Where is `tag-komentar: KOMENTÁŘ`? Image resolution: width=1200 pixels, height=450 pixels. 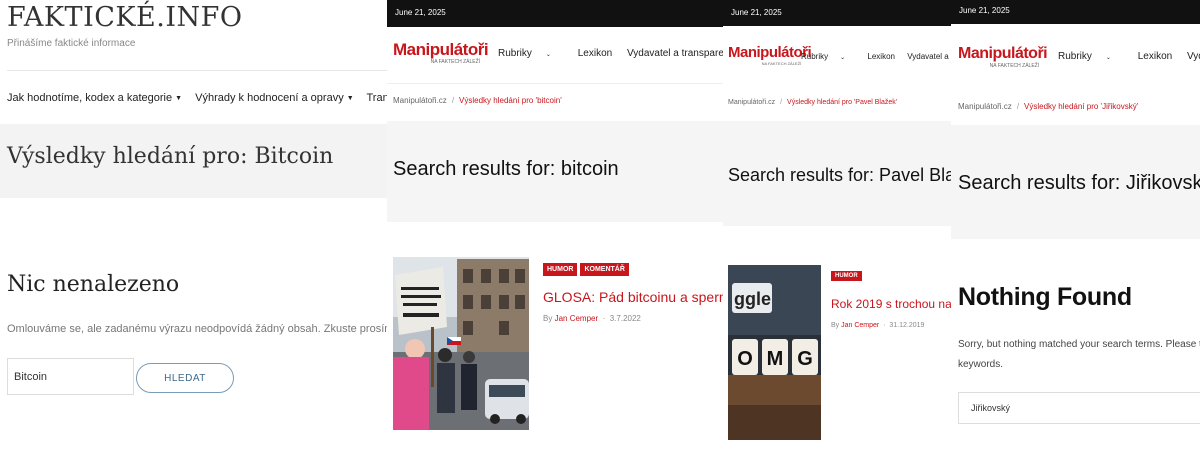 tag-komentar: KOMENTÁŘ is located at coordinates (604, 269).